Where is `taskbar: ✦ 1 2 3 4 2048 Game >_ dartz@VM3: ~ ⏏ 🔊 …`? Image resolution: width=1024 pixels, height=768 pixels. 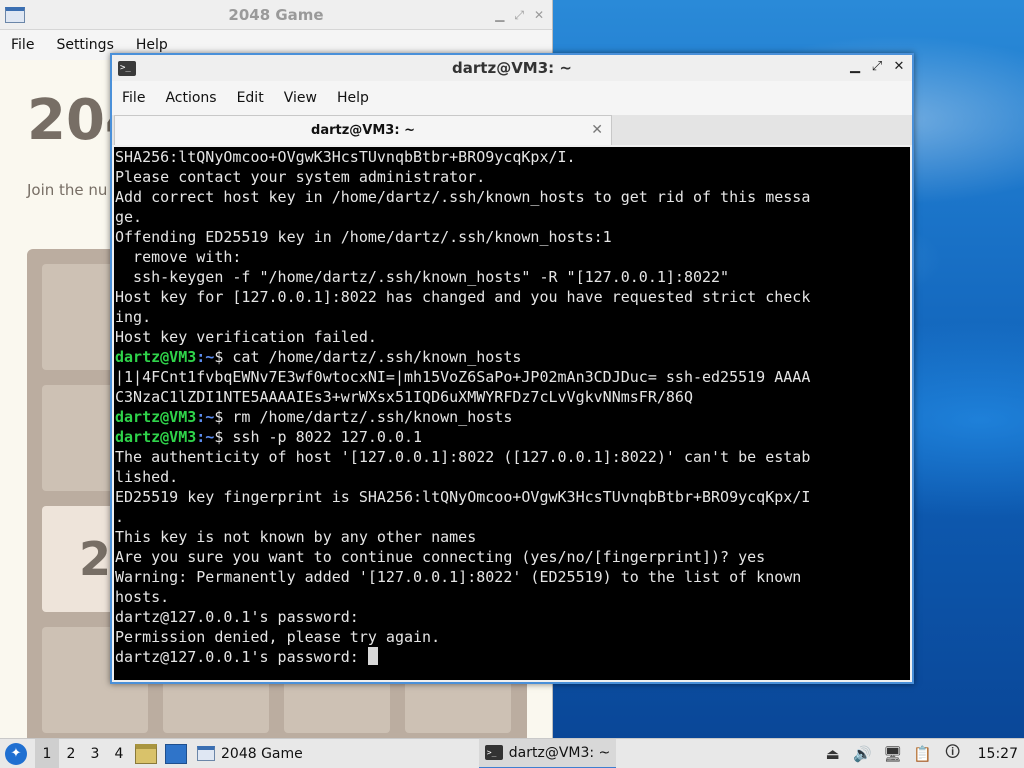
taskbar: ✦ 1 2 3 4 2048 Game >_ dartz@VM3: ~ ⏏ 🔊 … is located at coordinates (512, 753).